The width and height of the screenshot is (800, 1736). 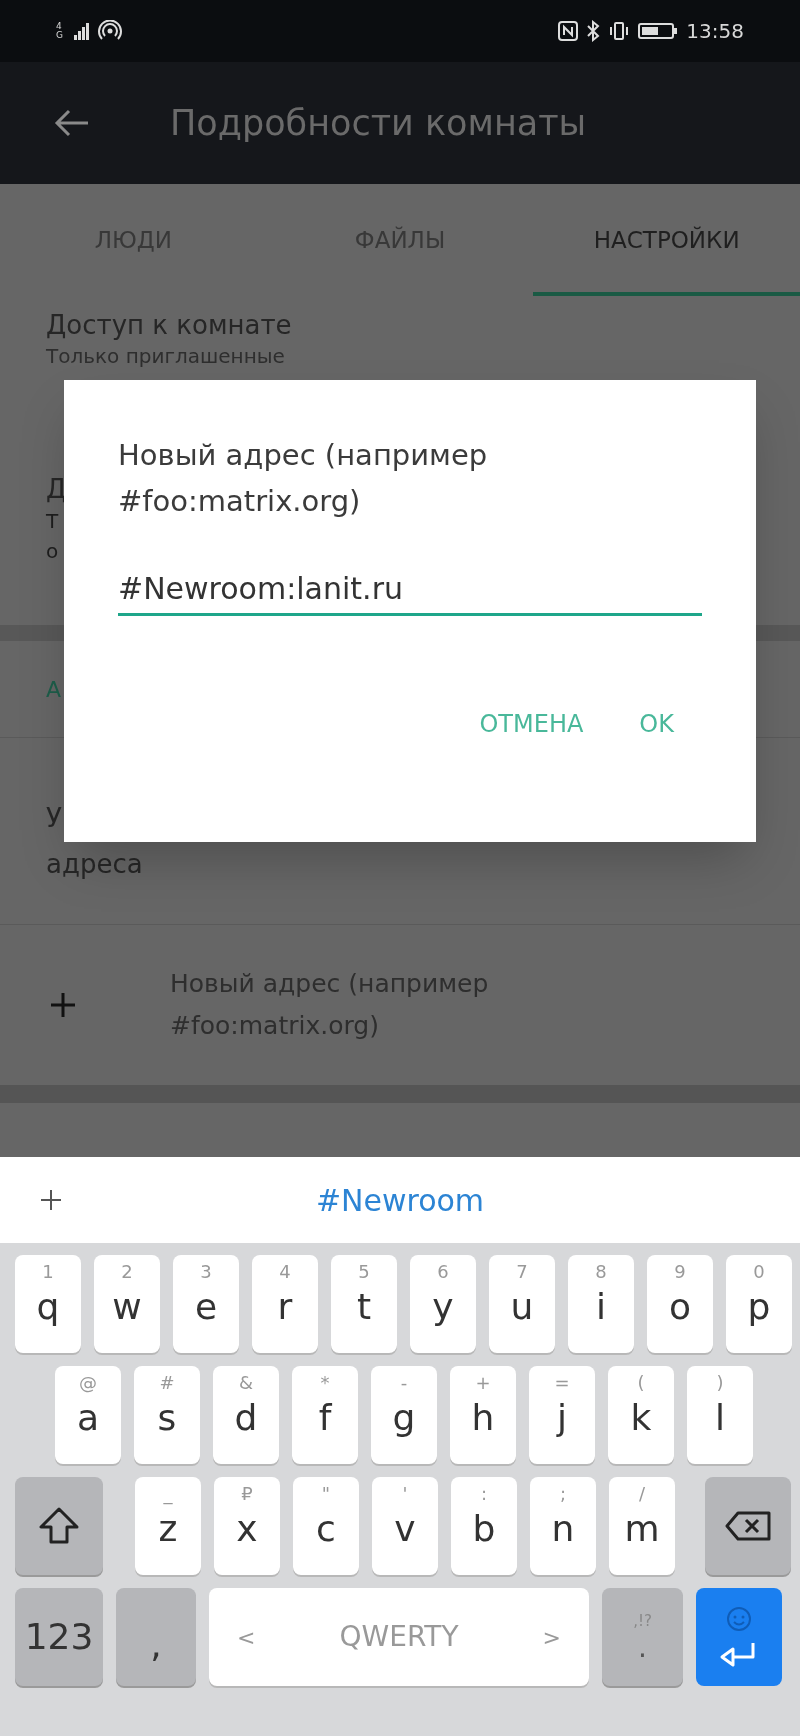 I want to click on address-item: У, so click(x=54, y=818).